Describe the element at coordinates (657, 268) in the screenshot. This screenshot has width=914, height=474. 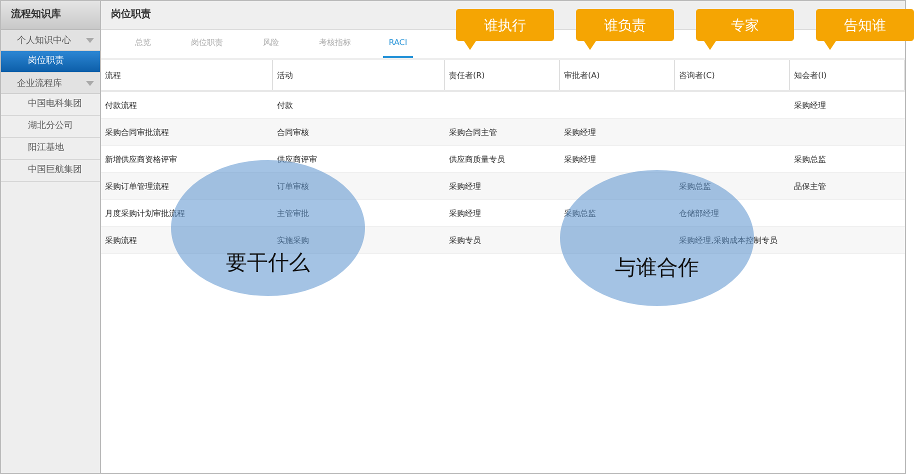
I see `bubble-text: 与谁合作` at that location.